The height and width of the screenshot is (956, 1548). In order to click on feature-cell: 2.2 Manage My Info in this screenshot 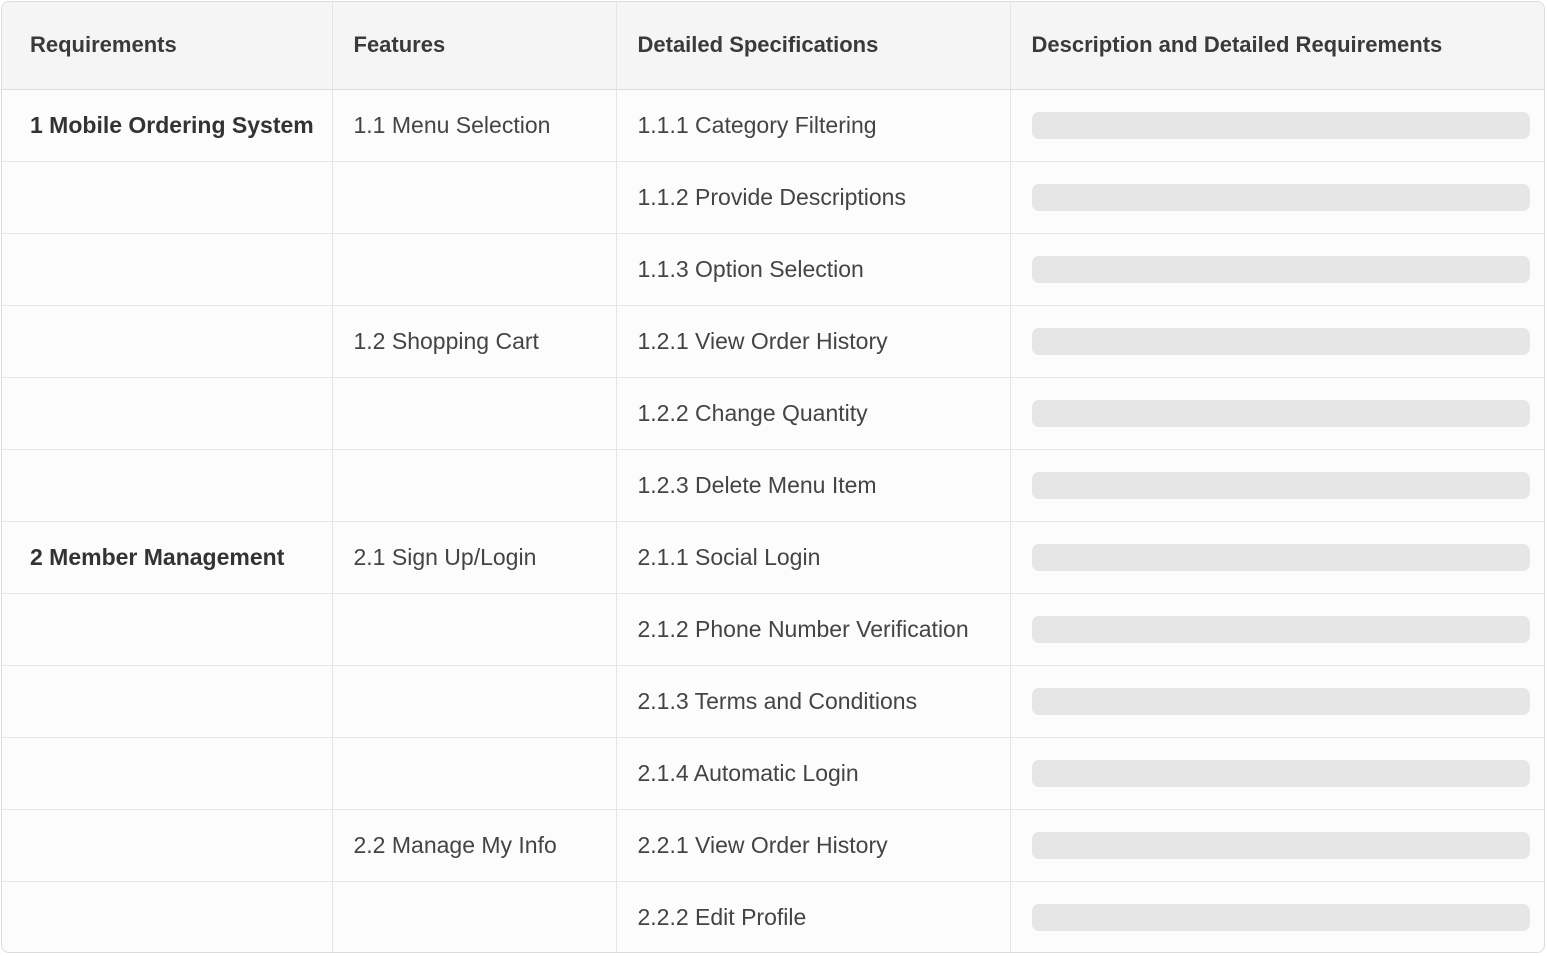, I will do `click(474, 845)`.